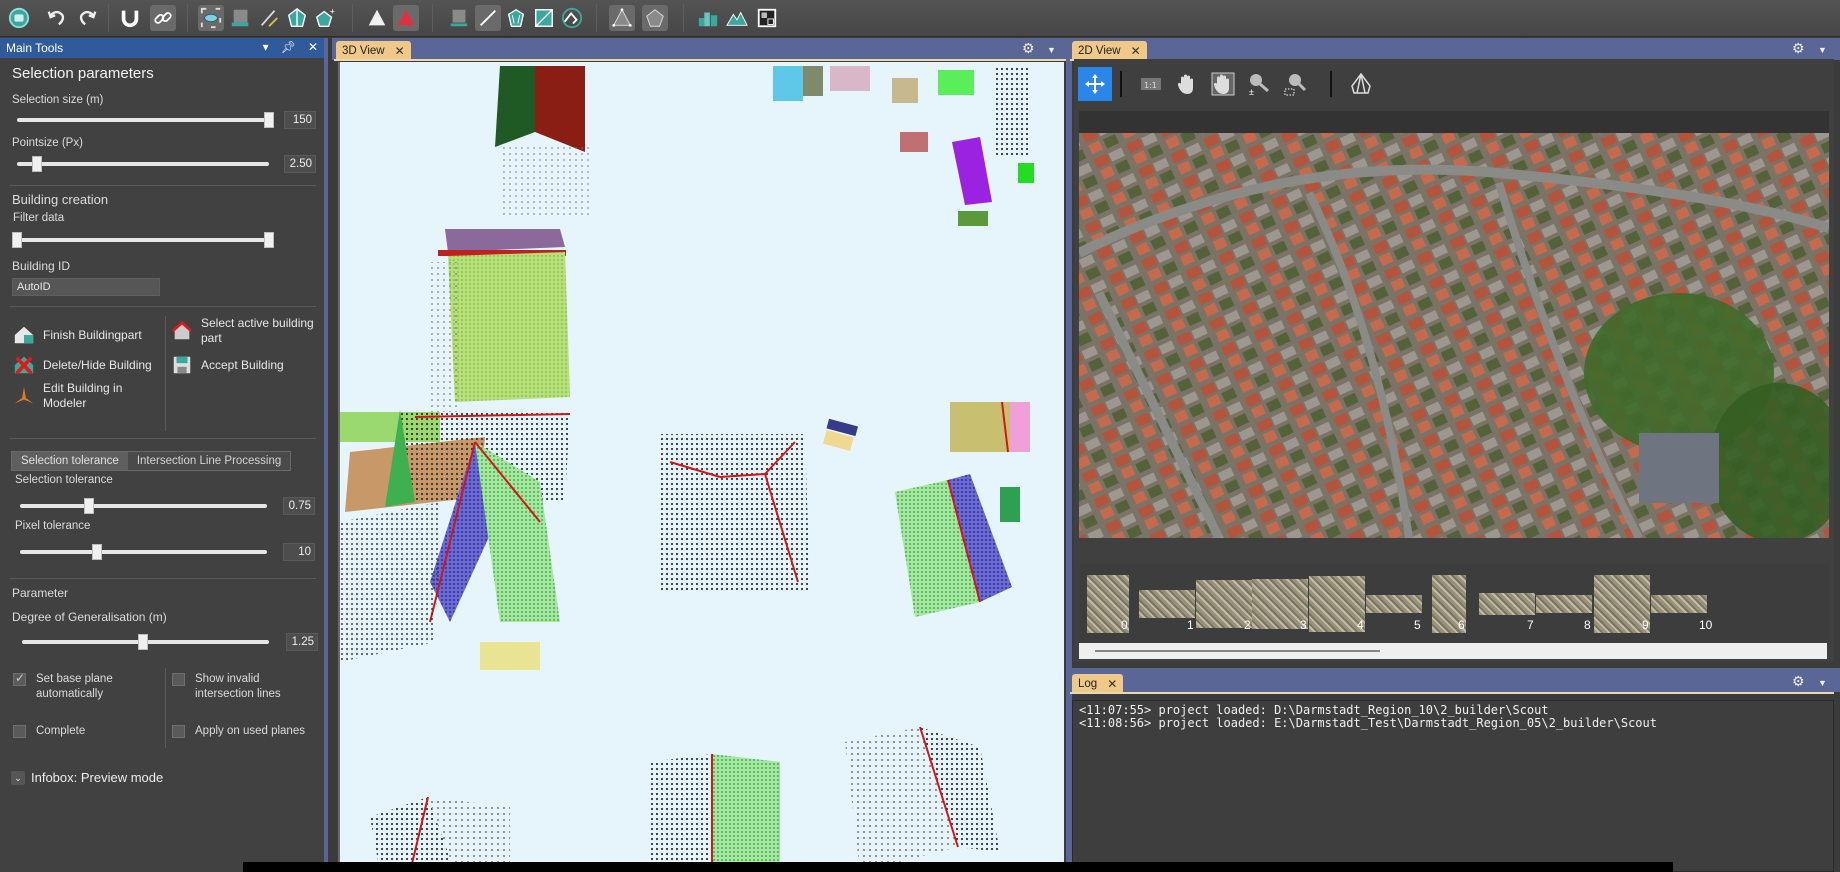 The width and height of the screenshot is (1840, 872). Describe the element at coordinates (97, 777) in the screenshot. I see `infobox-label: Infobox: Preview mode` at that location.